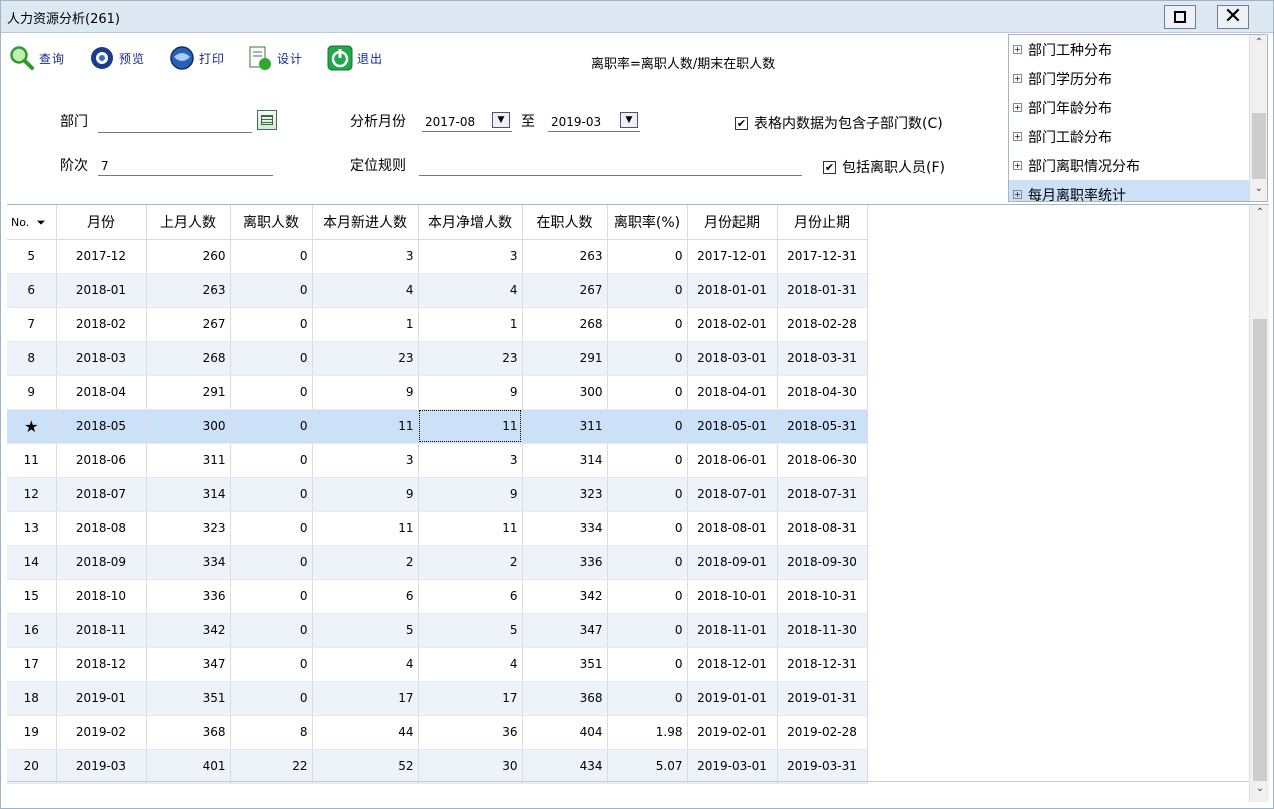 The image size is (1274, 809). I want to click on table-row: 17 2018-12 347 0 4 4 351 0 2018-12-01 2018-12-31, so click(437, 664).